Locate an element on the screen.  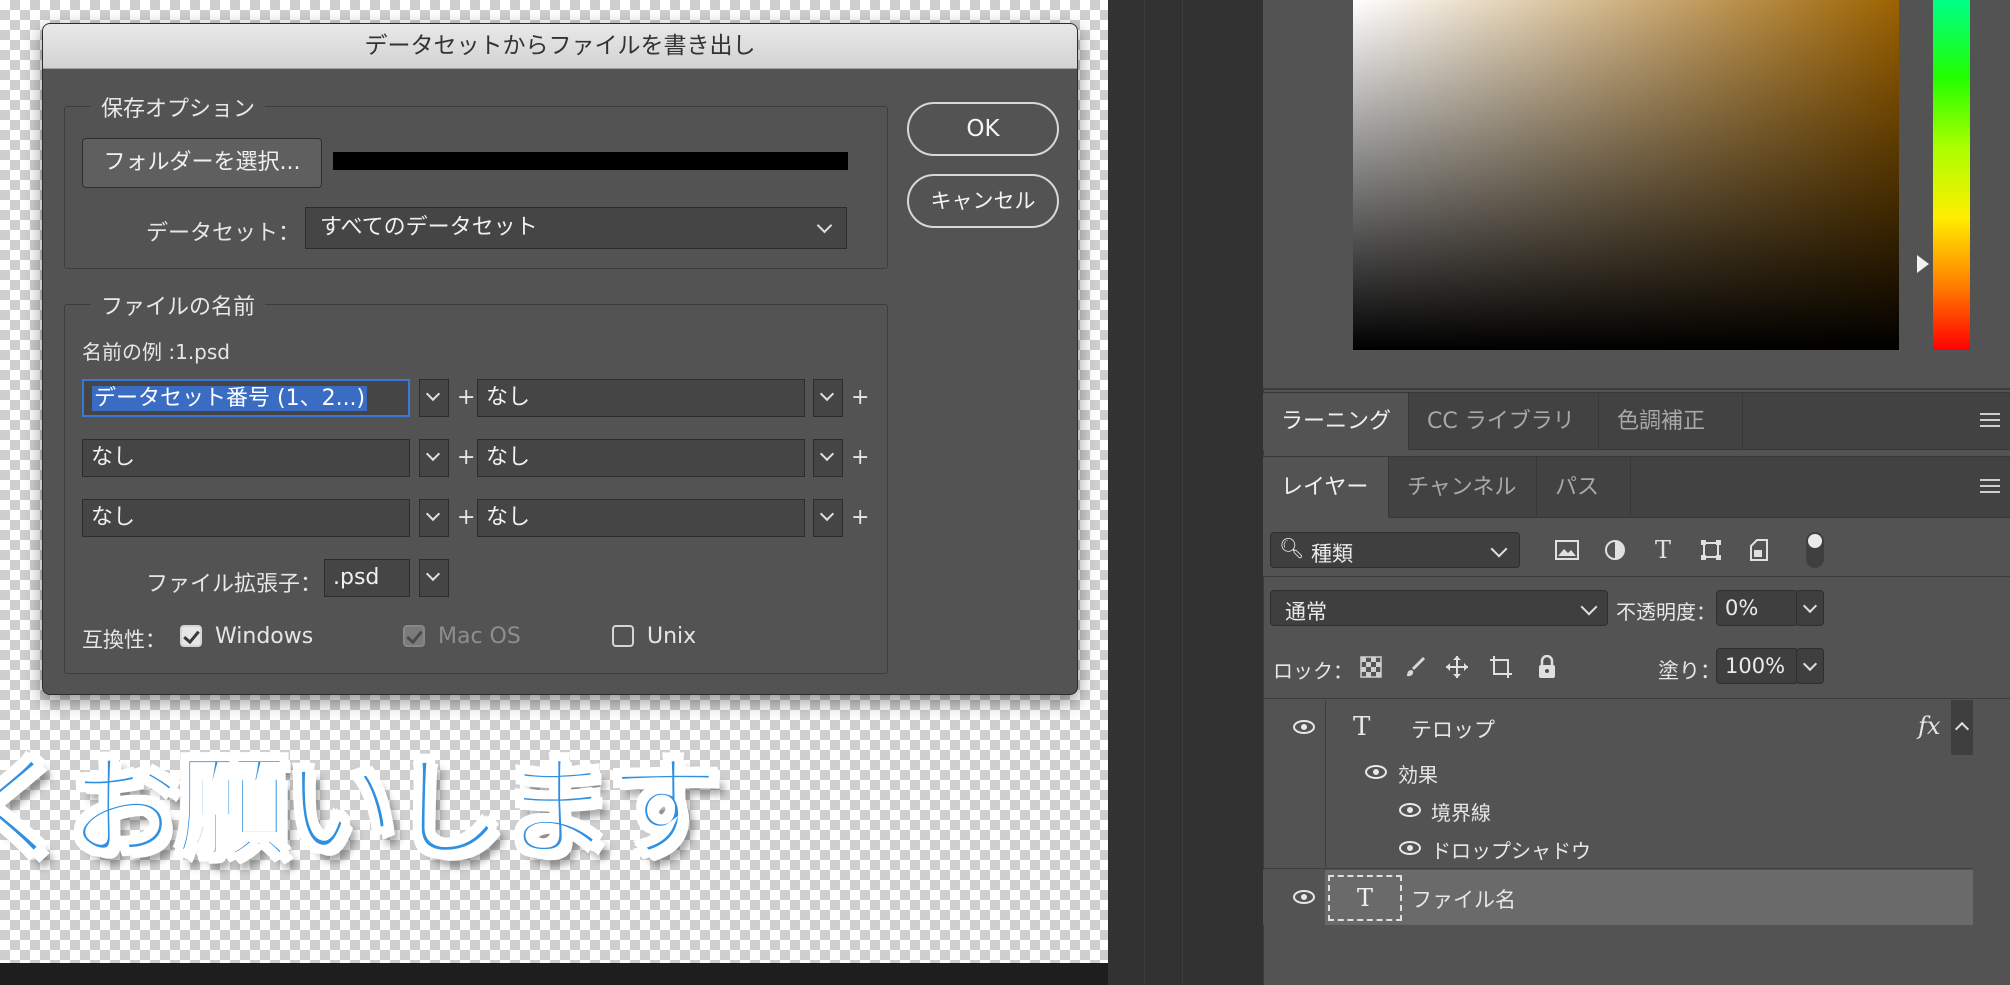
extension-field: .psd is located at coordinates (367, 578).